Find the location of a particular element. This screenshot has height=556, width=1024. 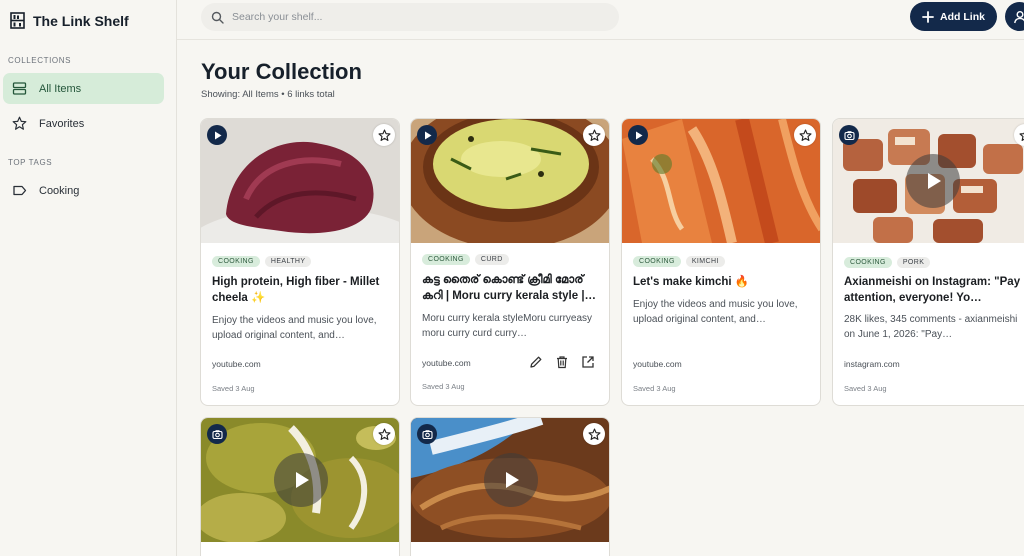

edit-icon is located at coordinates (536, 362).